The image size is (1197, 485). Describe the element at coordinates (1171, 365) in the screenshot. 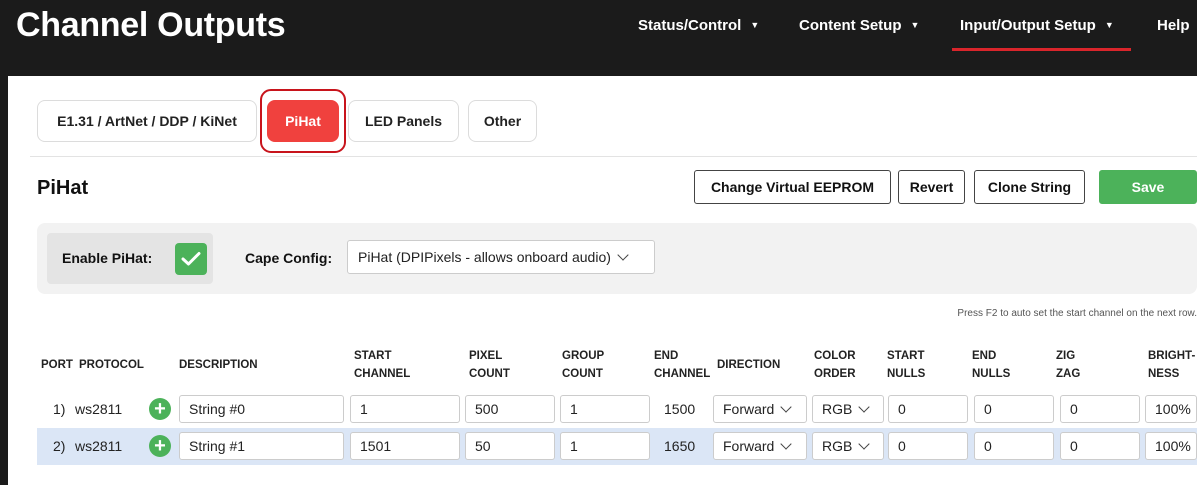

I see `header-brightness: BRIGHT- NESS` at that location.